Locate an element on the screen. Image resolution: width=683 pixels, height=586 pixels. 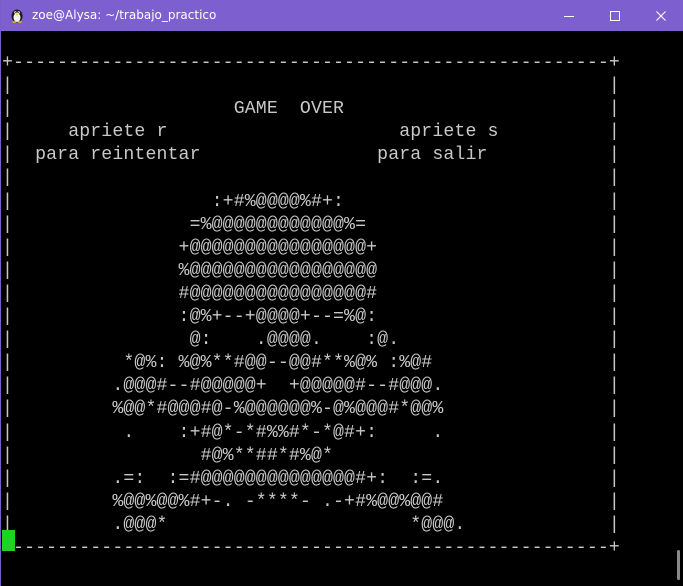
terminal-line: | #@%**##*#%@* | is located at coordinates (311, 455).